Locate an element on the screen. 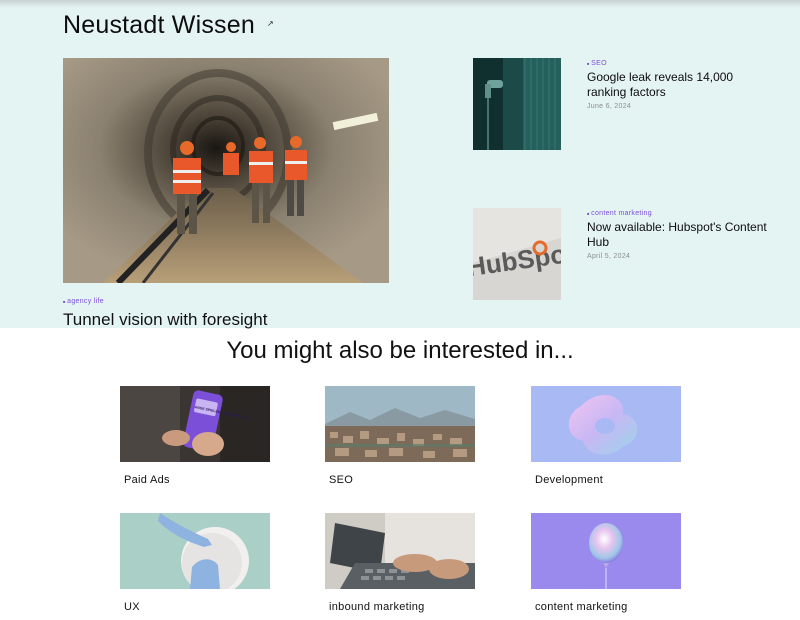 This screenshot has height=620, width=800. topic-label: Development is located at coordinates (606, 480).